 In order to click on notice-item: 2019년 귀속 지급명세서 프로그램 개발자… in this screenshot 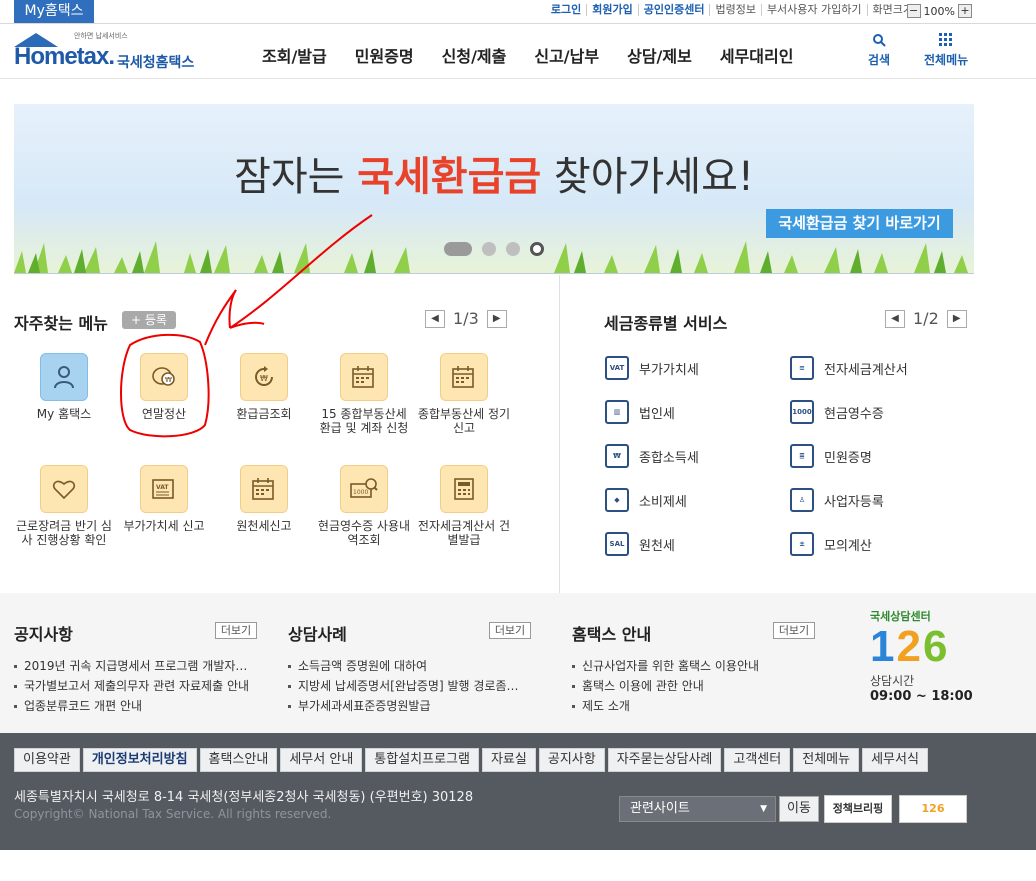, I will do `click(131, 666)`.